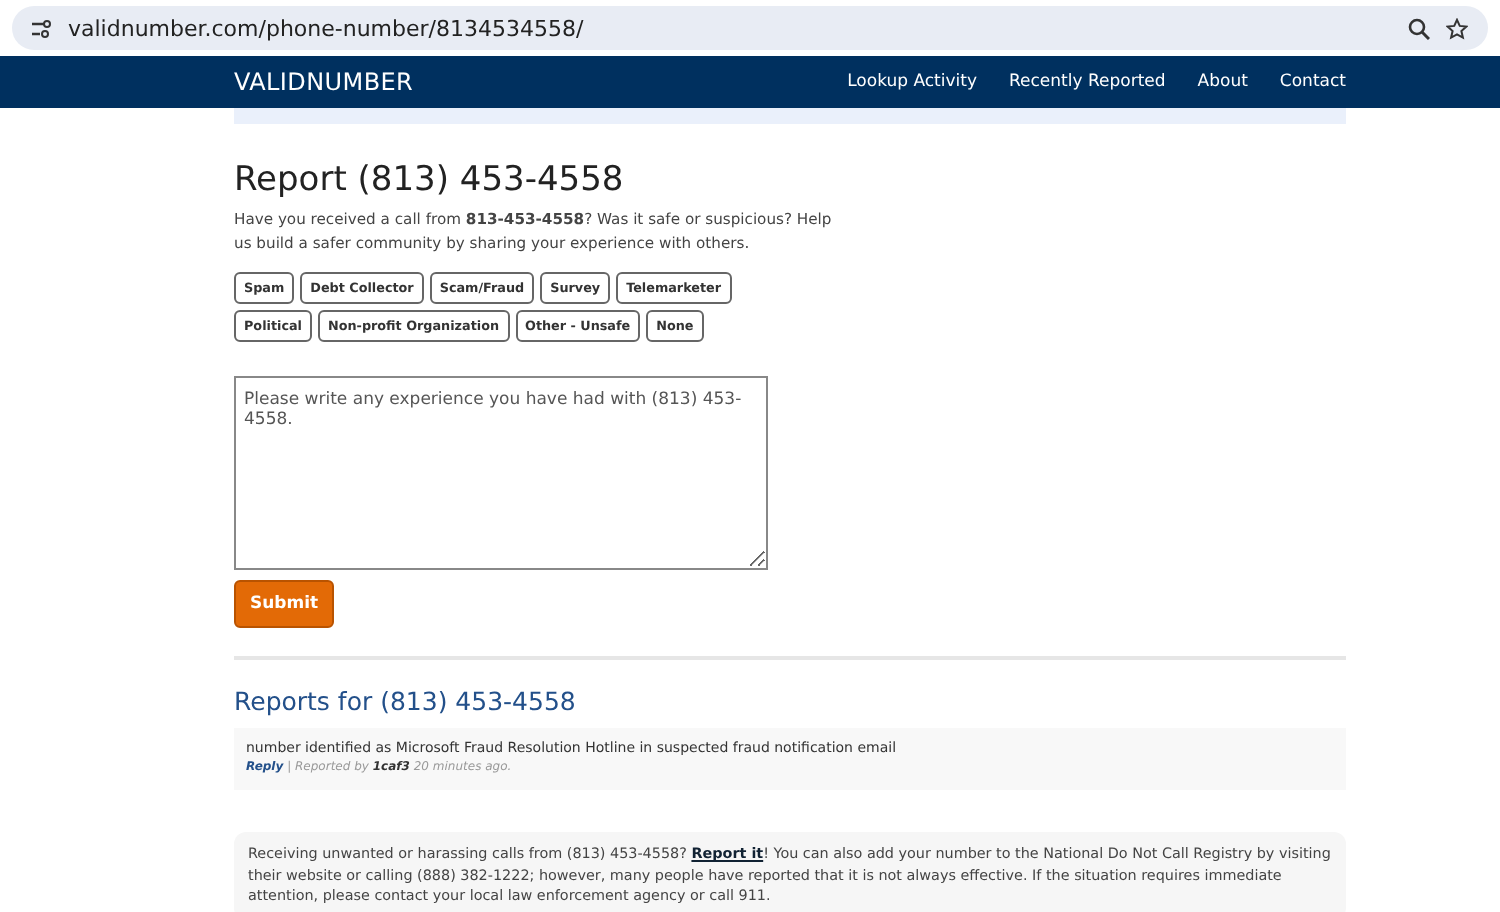  Describe the element at coordinates (1457, 28) in the screenshot. I see `star-icon` at that location.